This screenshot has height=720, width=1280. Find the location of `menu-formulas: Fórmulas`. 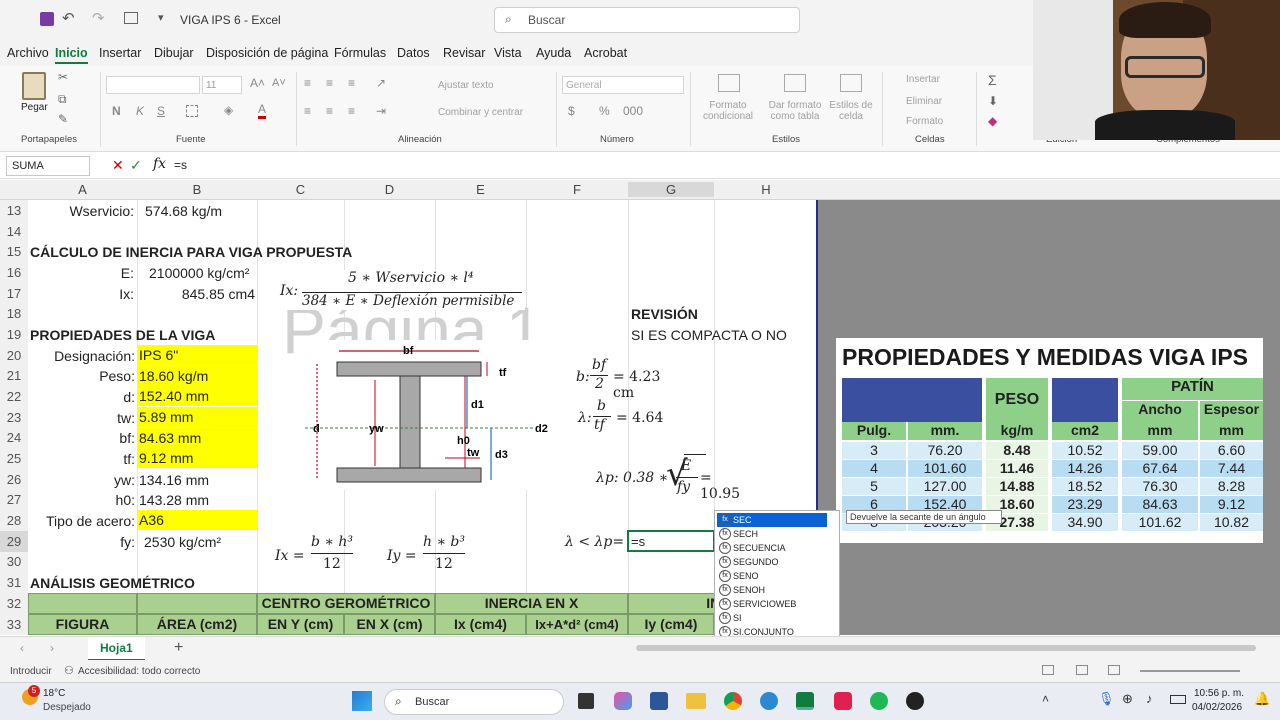

menu-formulas: Fórmulas is located at coordinates (360, 53).